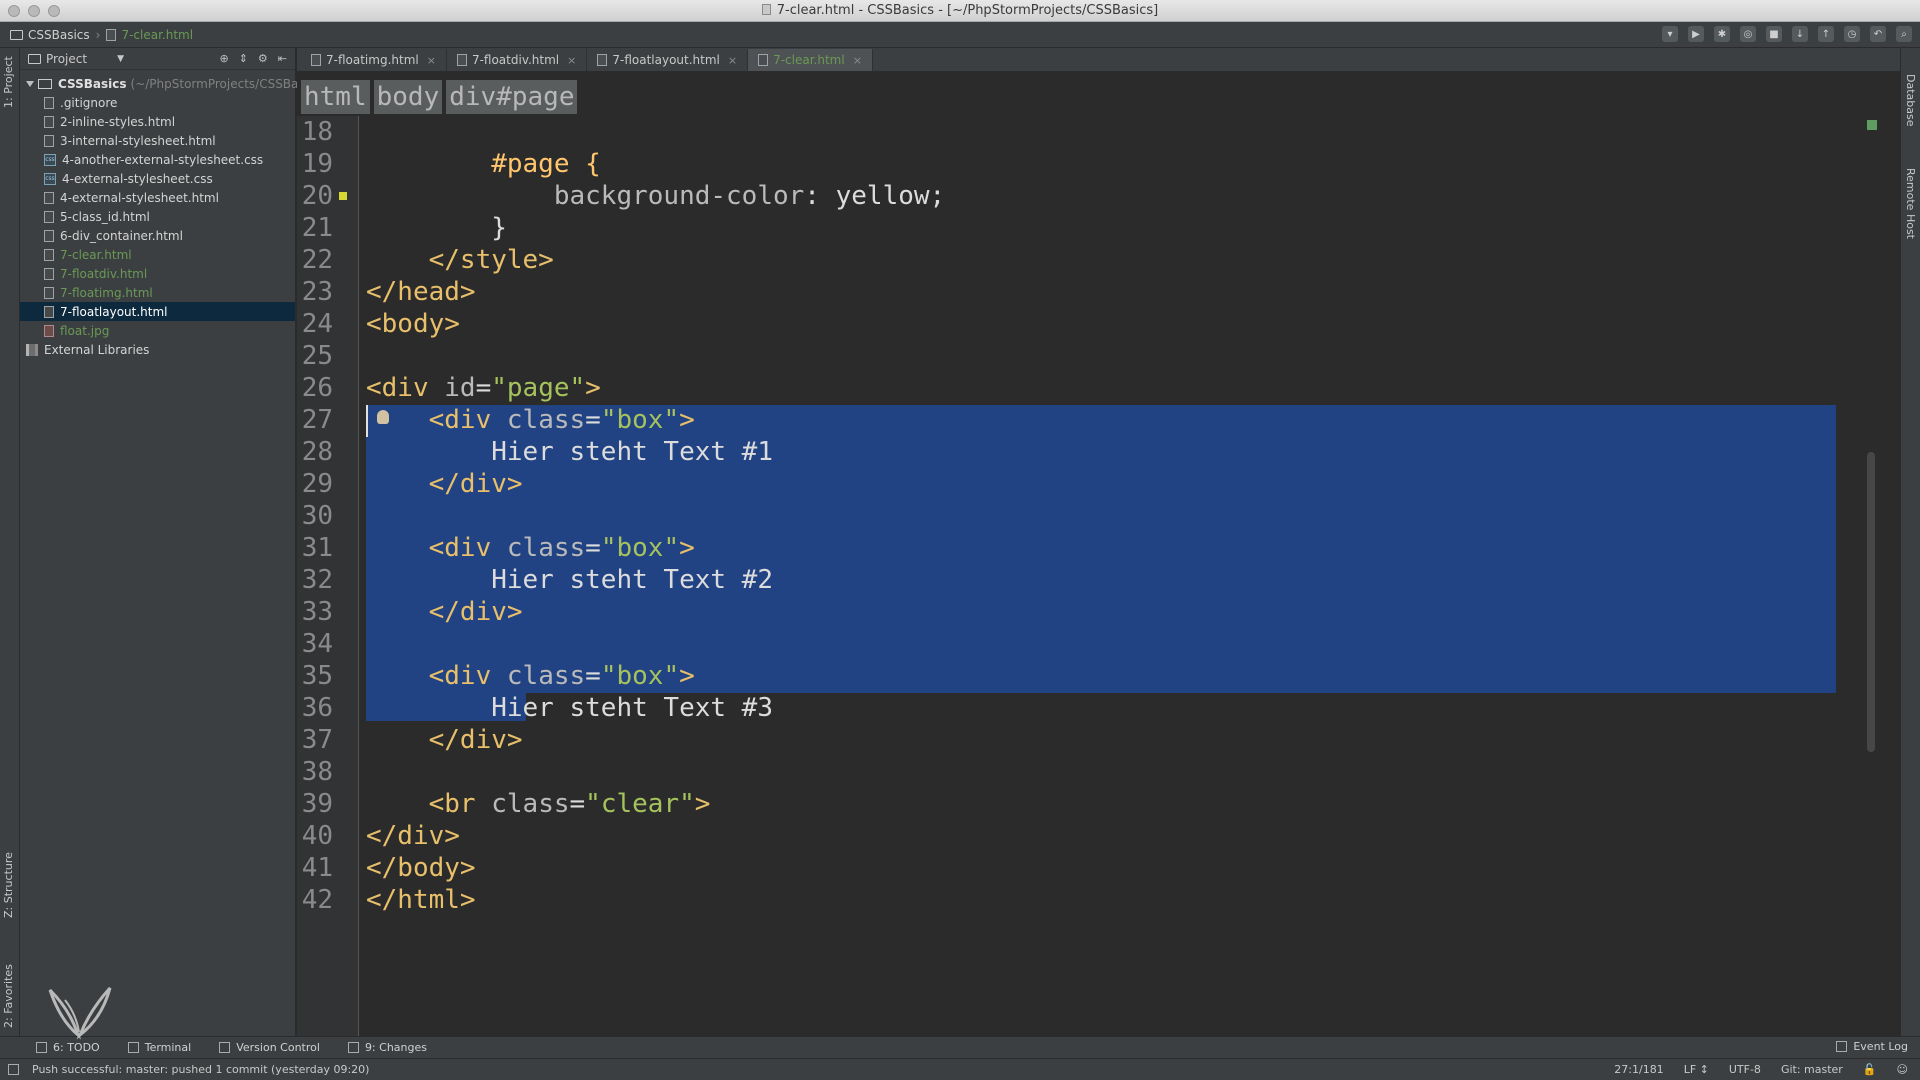 Image resolution: width=1920 pixels, height=1080 pixels. What do you see at coordinates (317, 228) in the screenshot?
I see `line-number: 21` at bounding box center [317, 228].